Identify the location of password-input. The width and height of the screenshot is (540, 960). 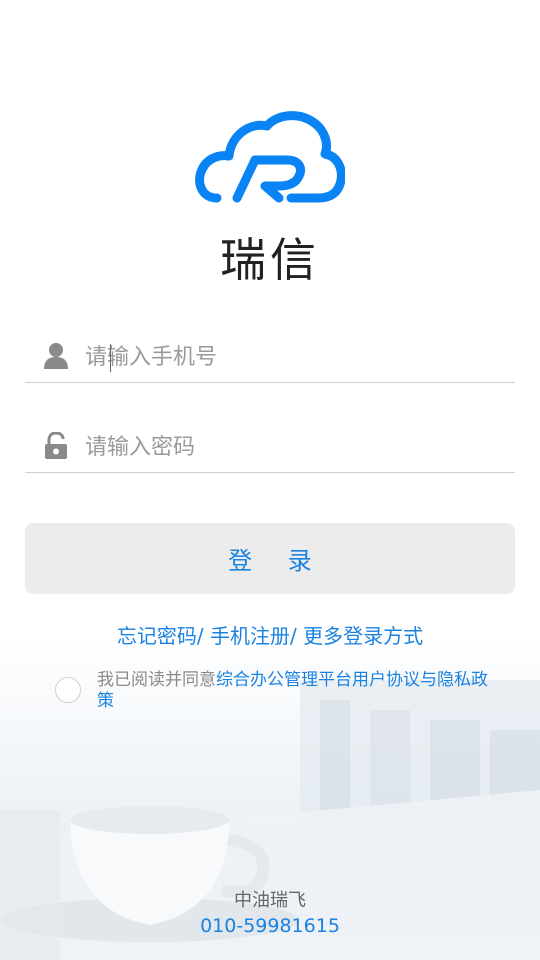
(295, 447).